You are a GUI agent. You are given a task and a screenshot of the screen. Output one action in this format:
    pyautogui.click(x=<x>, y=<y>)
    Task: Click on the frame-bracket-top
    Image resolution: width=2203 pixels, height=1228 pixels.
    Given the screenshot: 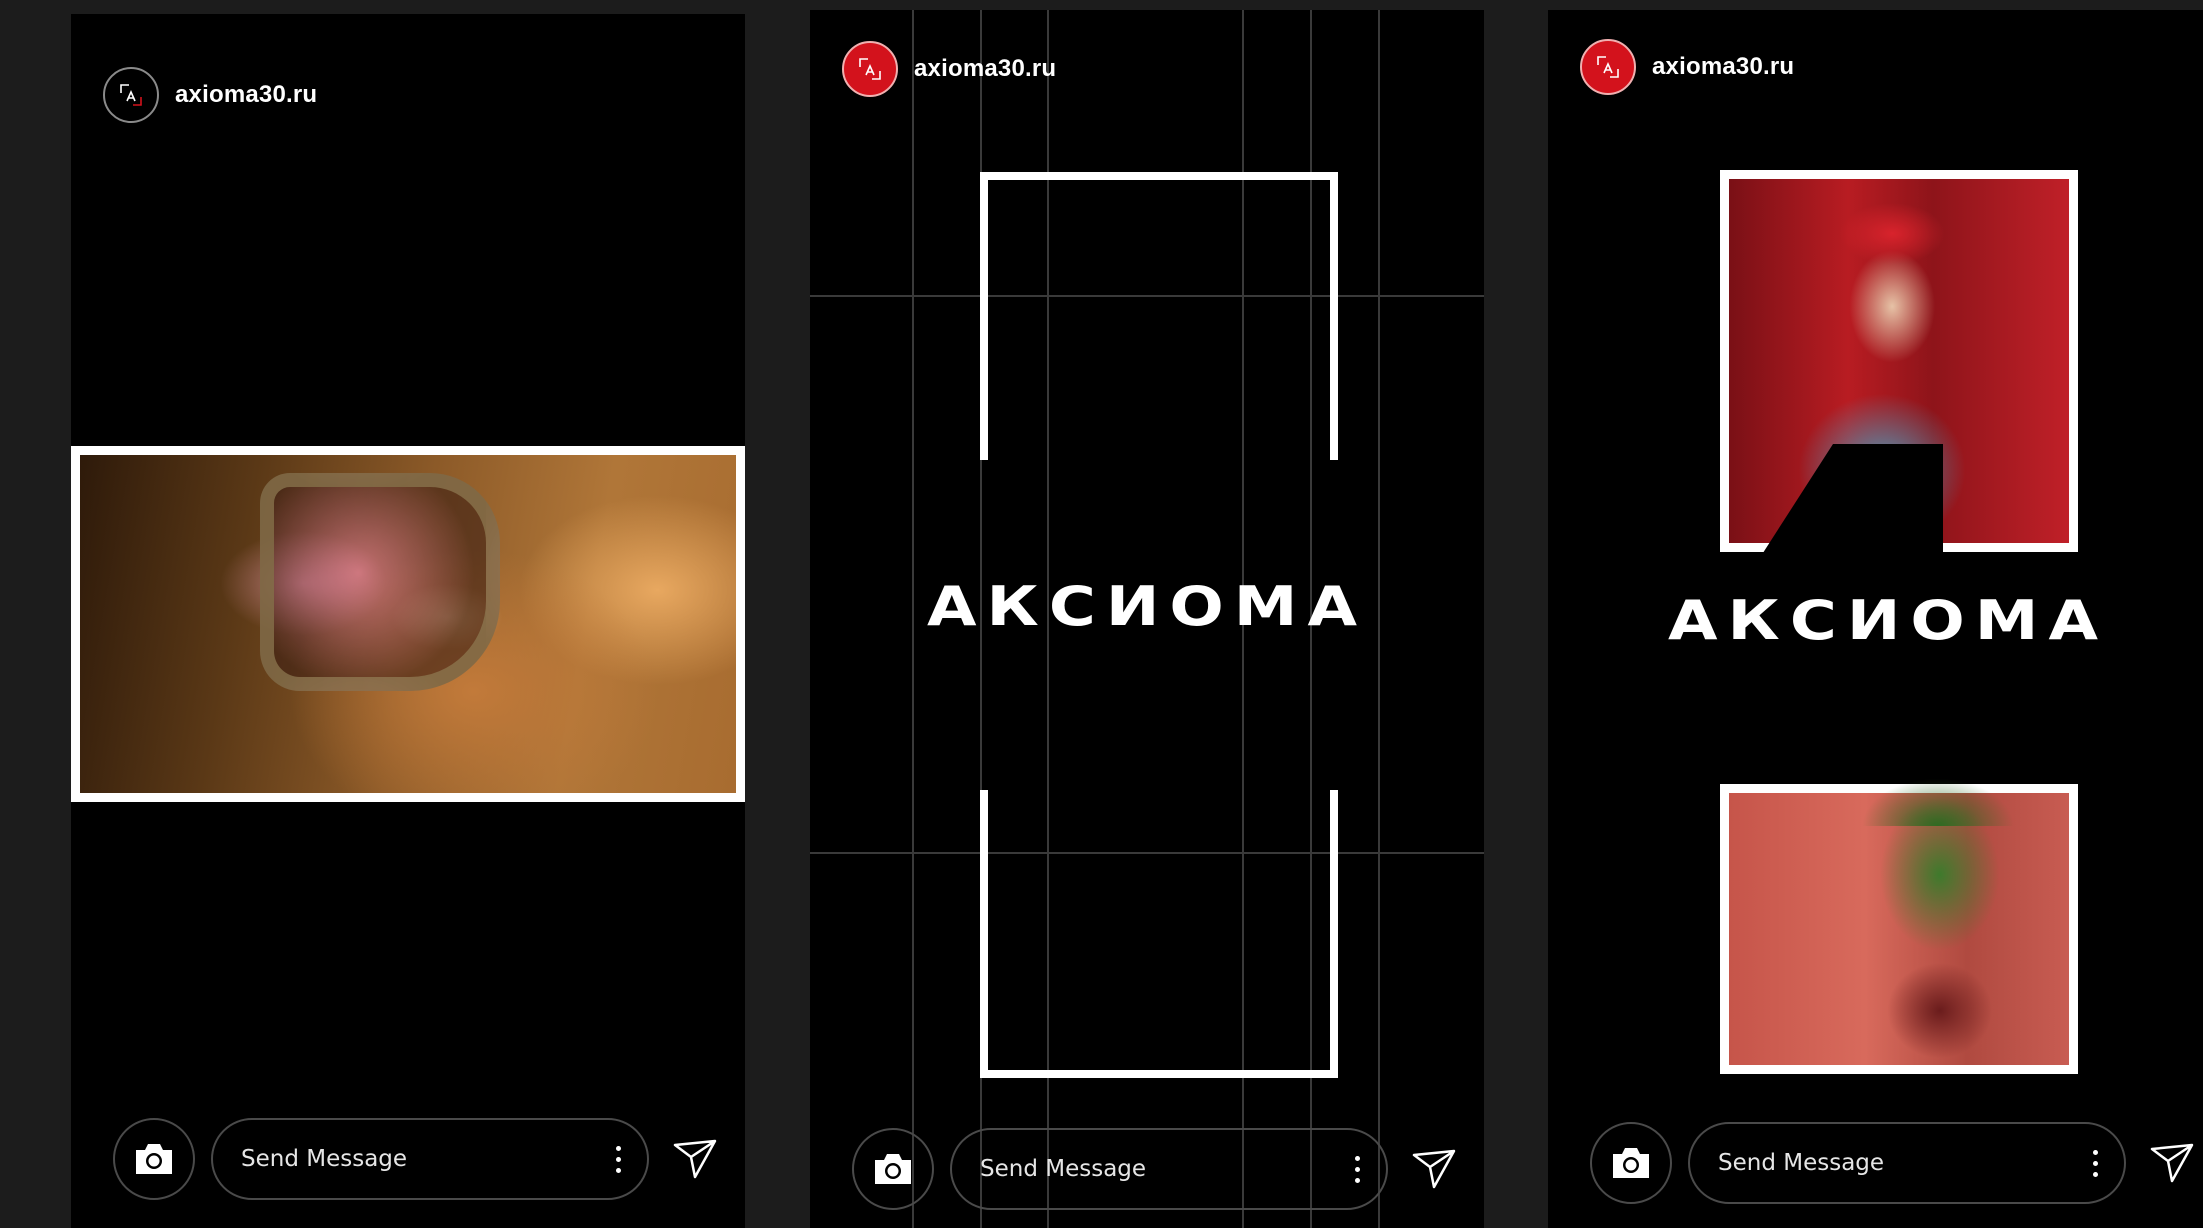 What is the action you would take?
    pyautogui.click(x=1159, y=316)
    